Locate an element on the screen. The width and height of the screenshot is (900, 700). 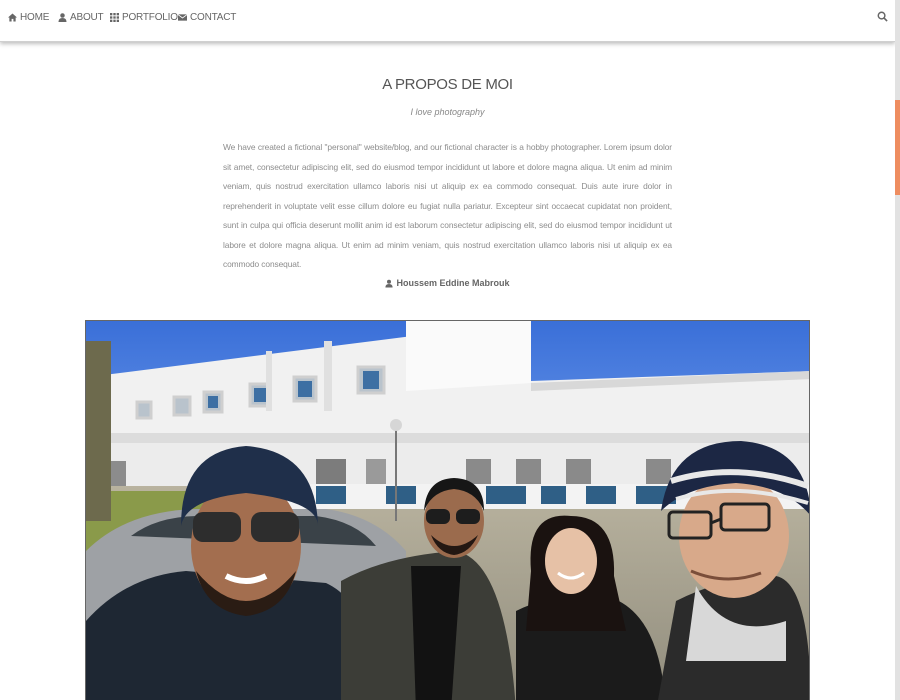
nav-home-label: HOME is located at coordinates (35, 17).